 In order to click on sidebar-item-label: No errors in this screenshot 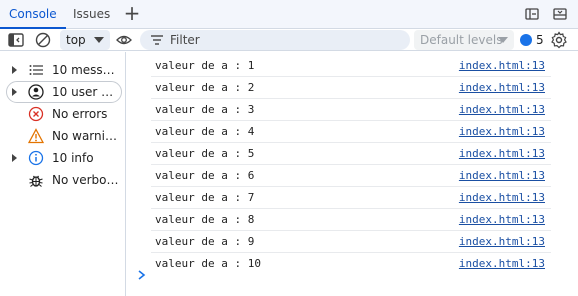, I will do `click(80, 114)`.